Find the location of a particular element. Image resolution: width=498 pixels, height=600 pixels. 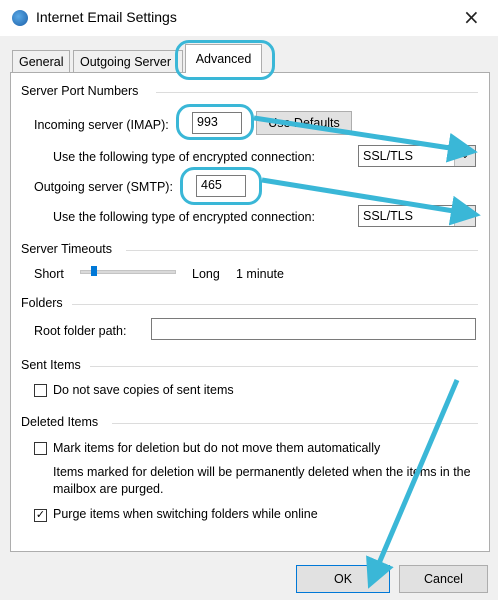

arrow-to-incoming-encryption is located at coordinates (365, 139).